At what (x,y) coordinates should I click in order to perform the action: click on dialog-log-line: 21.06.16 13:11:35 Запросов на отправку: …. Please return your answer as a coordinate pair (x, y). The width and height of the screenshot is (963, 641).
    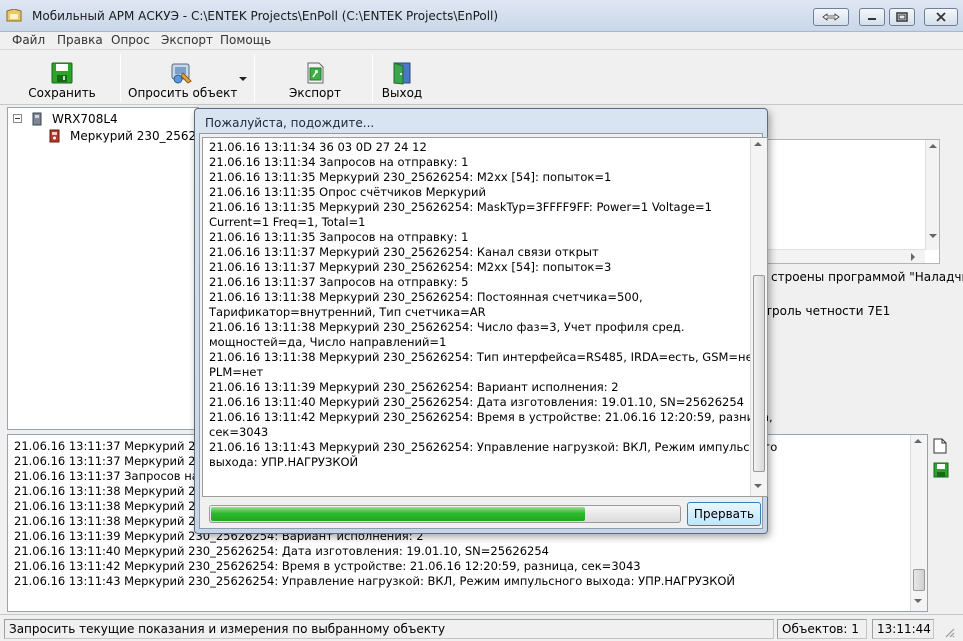
    Looking at the image, I should click on (339, 237).